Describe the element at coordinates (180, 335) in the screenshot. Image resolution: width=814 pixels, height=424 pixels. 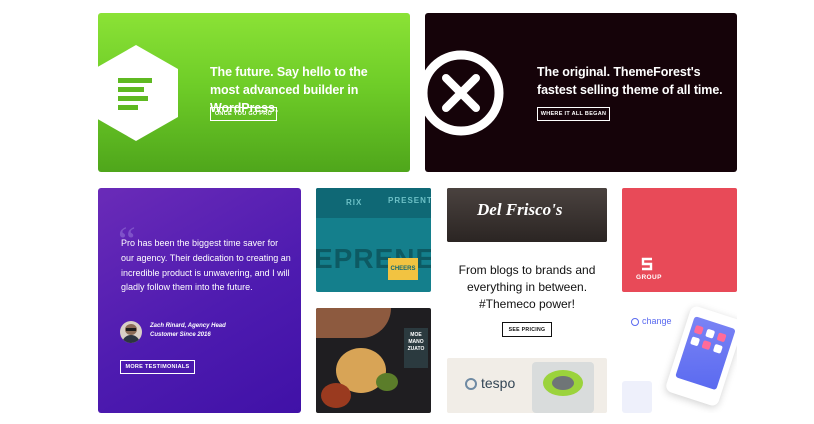
I see `testimonial-author-role: Customer Since 2016` at that location.